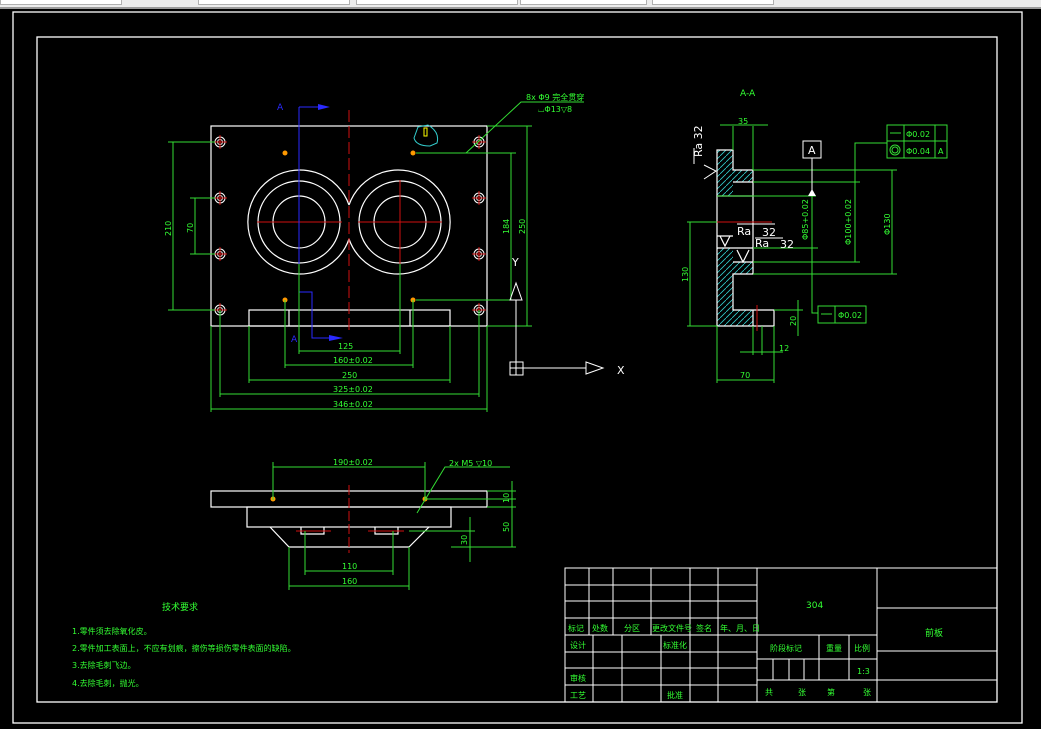  What do you see at coordinates (280, 108) in the screenshot?
I see `section-label-top: A` at bounding box center [280, 108].